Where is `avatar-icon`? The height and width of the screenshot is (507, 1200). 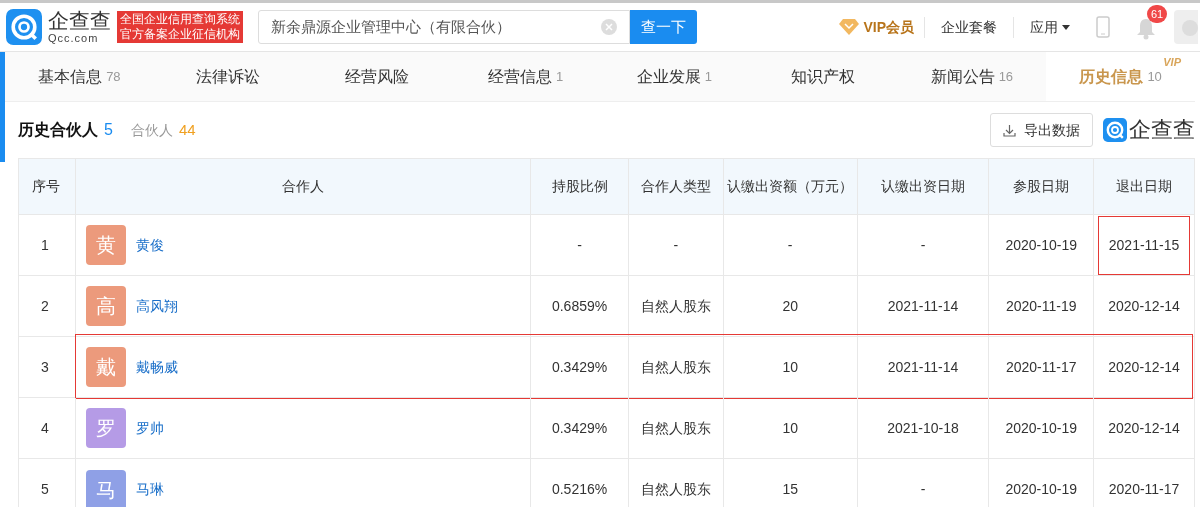
avatar-icon is located at coordinates (1186, 27).